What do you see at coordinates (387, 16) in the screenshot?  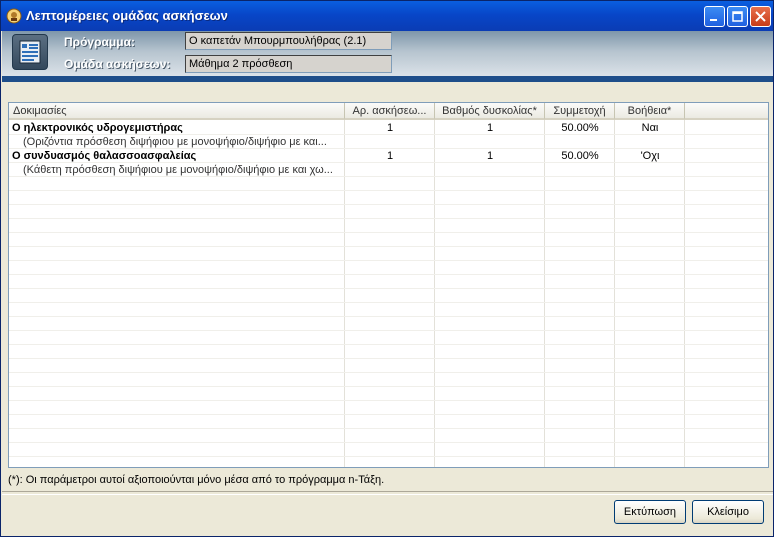 I see `title-bar: Λεπτομέρειες ομάδας ασκήσεων` at bounding box center [387, 16].